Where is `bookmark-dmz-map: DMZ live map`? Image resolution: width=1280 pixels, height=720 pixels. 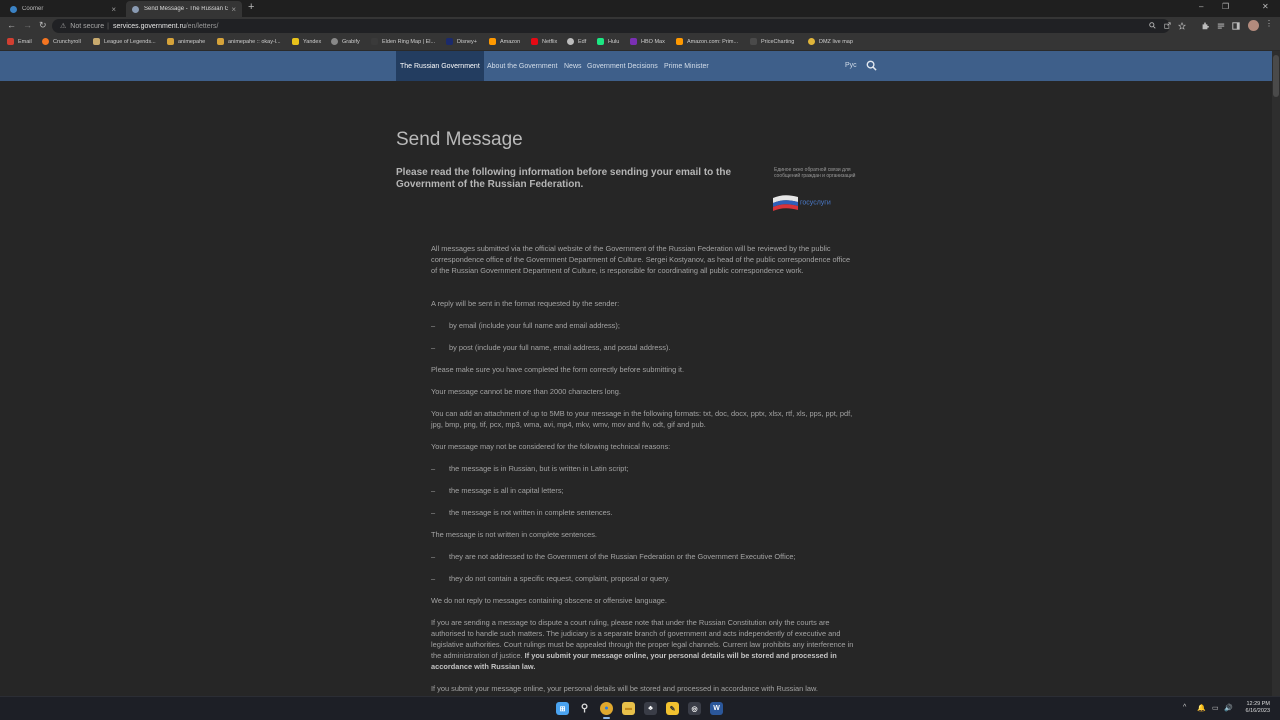 bookmark-dmz-map: DMZ live map is located at coordinates (830, 41).